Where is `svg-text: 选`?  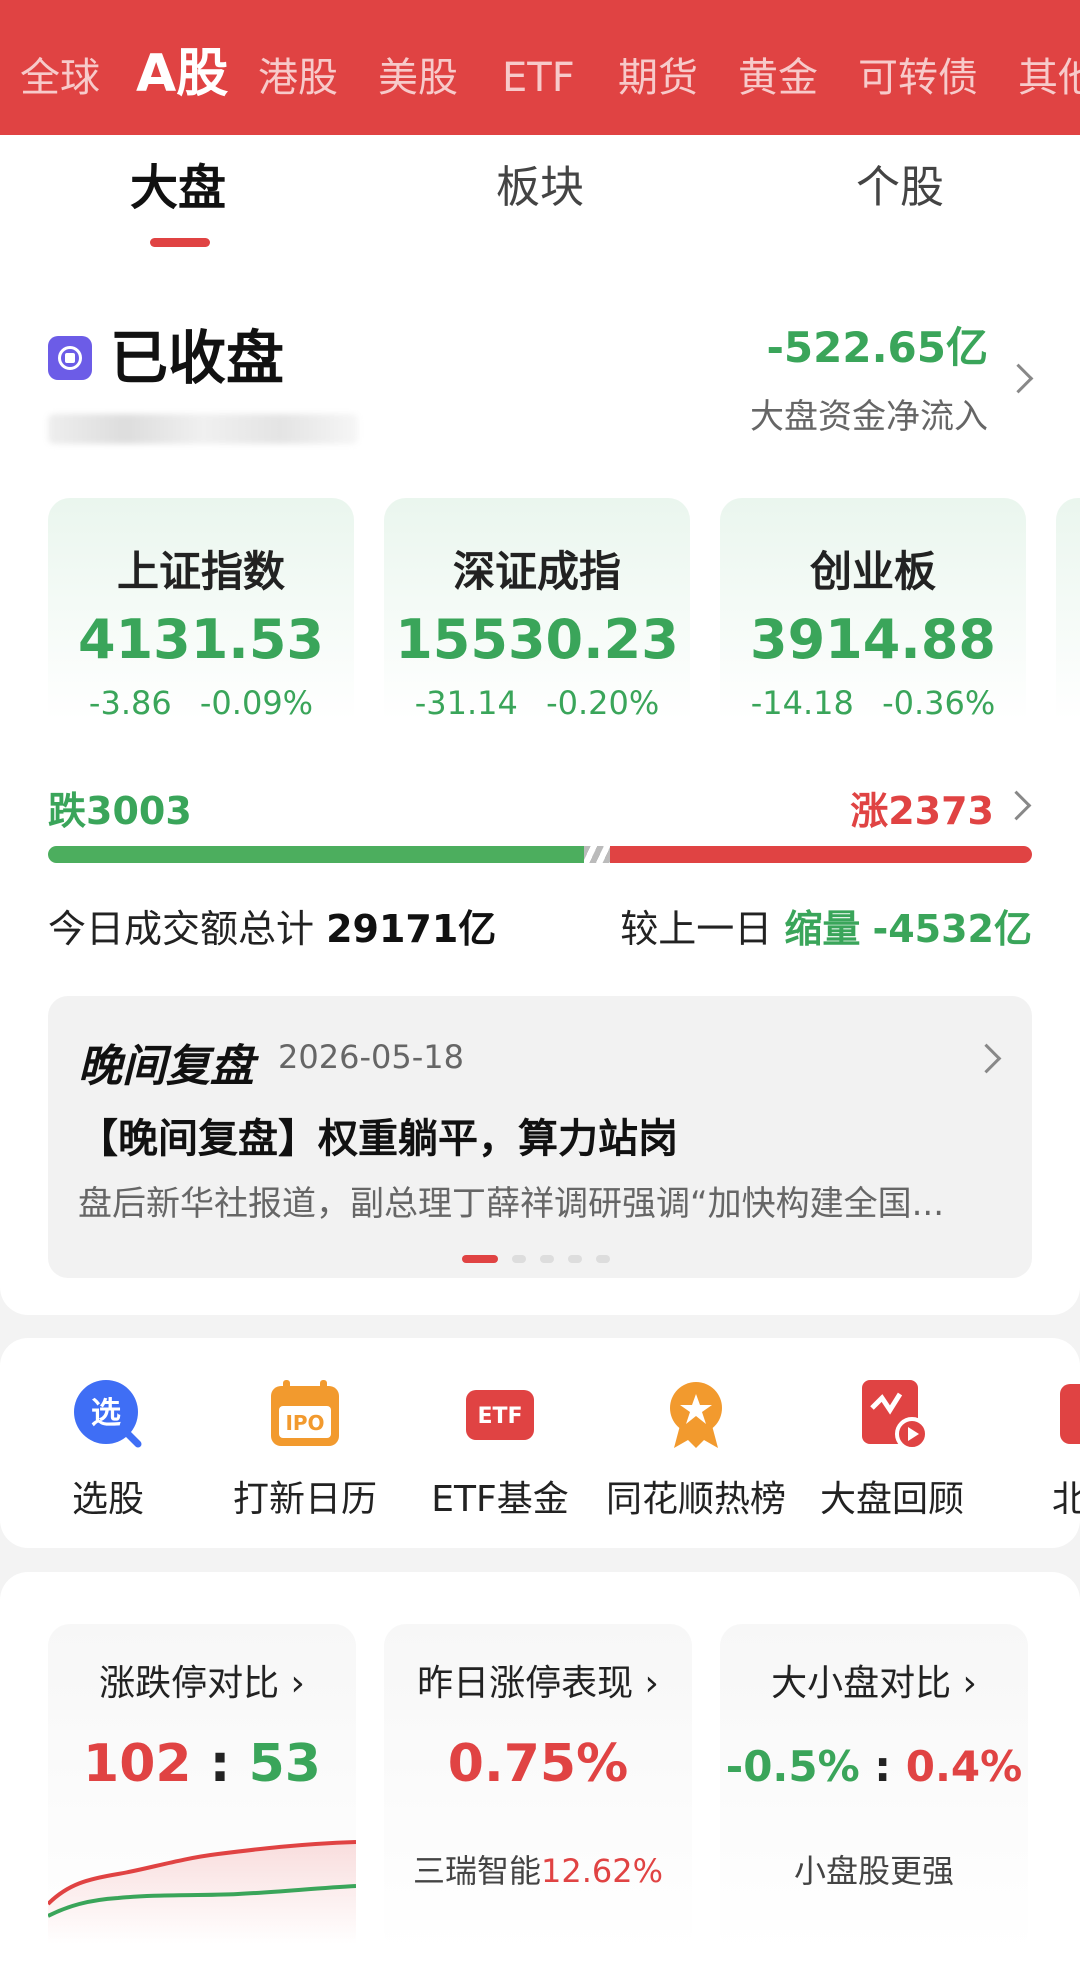
svg-text: 选 is located at coordinates (106, 1413).